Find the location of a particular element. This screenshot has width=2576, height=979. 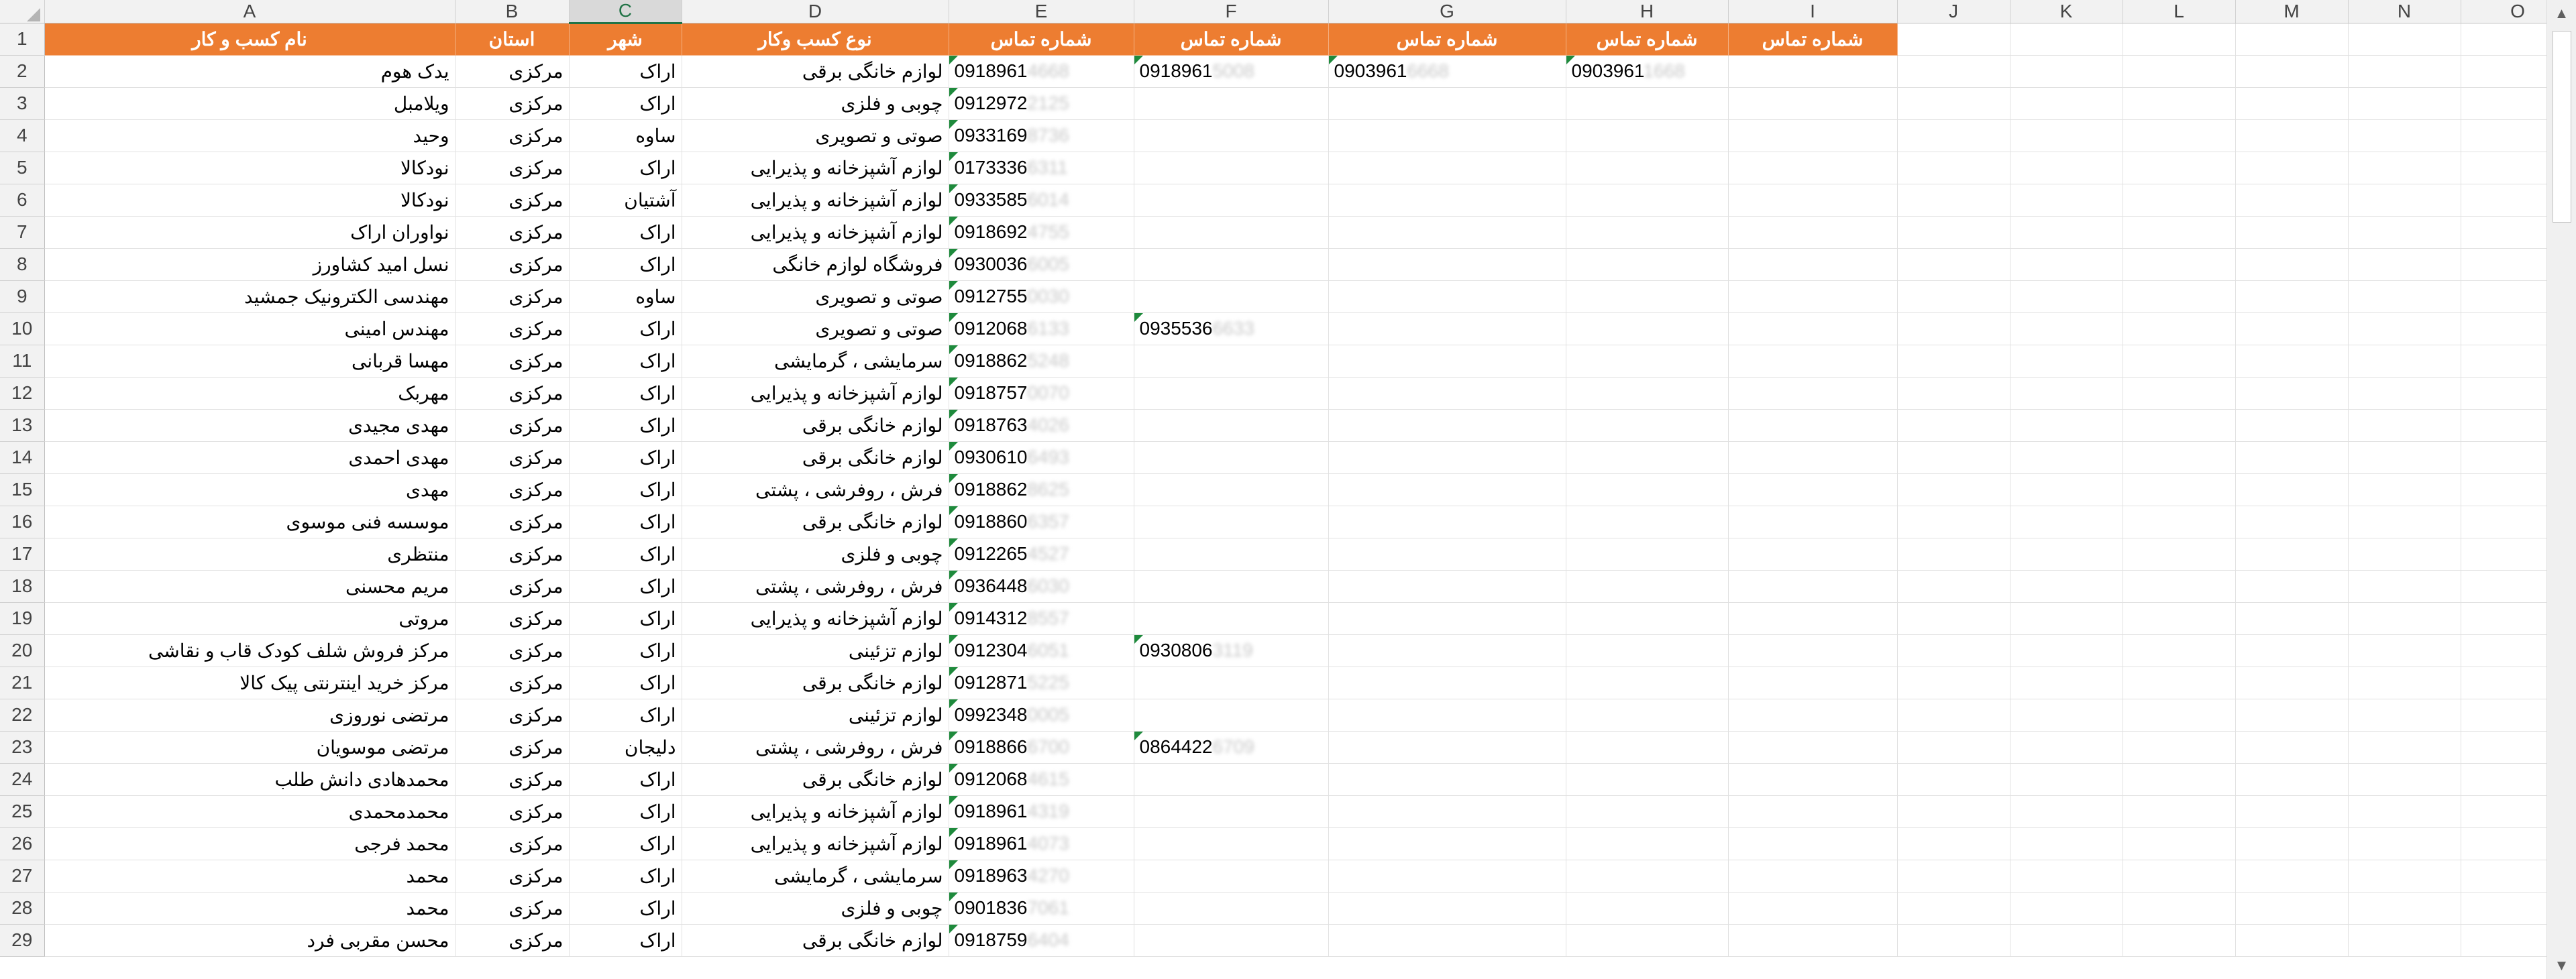

business-name-cell: مهدی is located at coordinates (249, 489).